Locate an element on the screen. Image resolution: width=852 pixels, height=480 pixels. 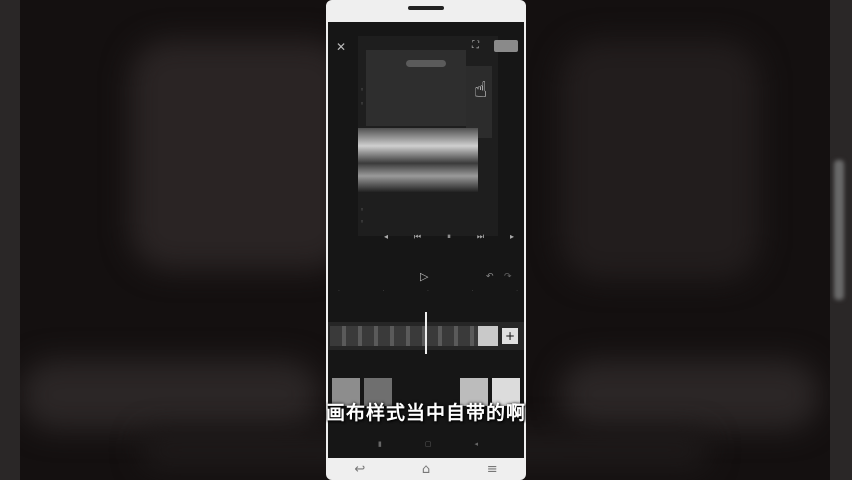
timeline-clip is located at coordinates (405, 336).